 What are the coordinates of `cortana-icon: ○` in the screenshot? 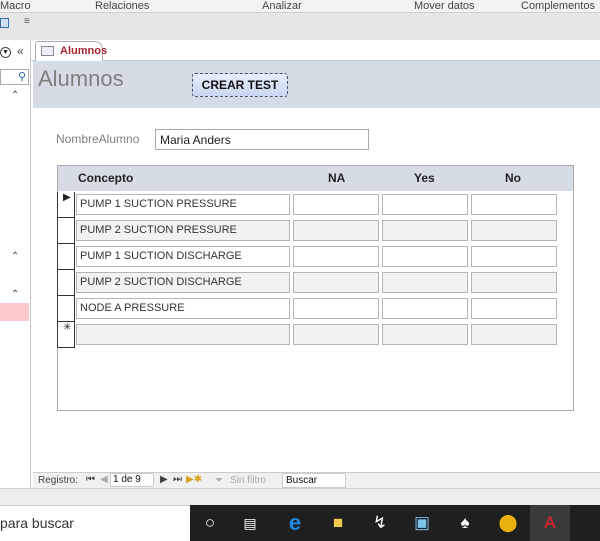 It's located at (210, 523).